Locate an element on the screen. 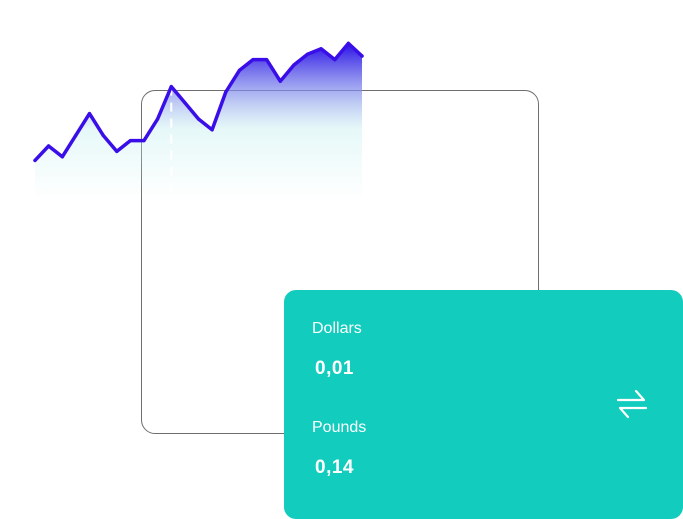 Image resolution: width=683 pixels, height=519 pixels. pounds-label: Pounds is located at coordinates (339, 427).